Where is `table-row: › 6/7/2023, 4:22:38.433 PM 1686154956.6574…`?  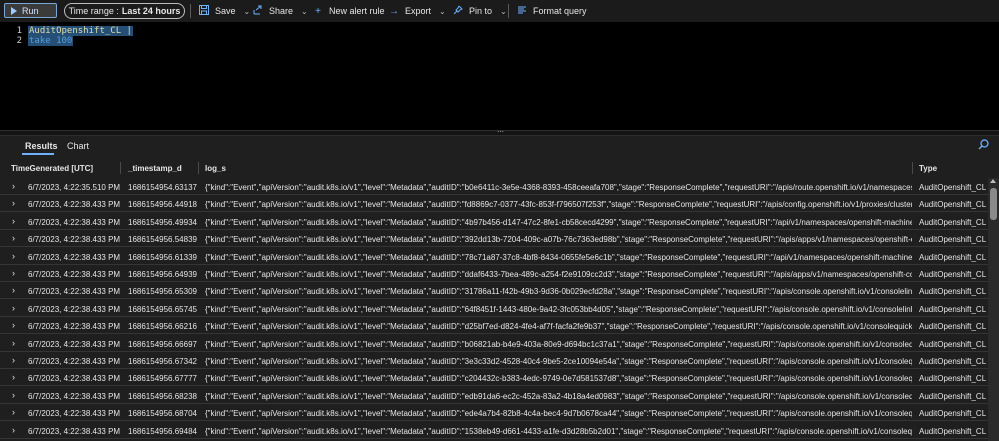 table-row: › 6/7/2023, 4:22:38.433 PM 1686154956.6574… is located at coordinates (494, 308).